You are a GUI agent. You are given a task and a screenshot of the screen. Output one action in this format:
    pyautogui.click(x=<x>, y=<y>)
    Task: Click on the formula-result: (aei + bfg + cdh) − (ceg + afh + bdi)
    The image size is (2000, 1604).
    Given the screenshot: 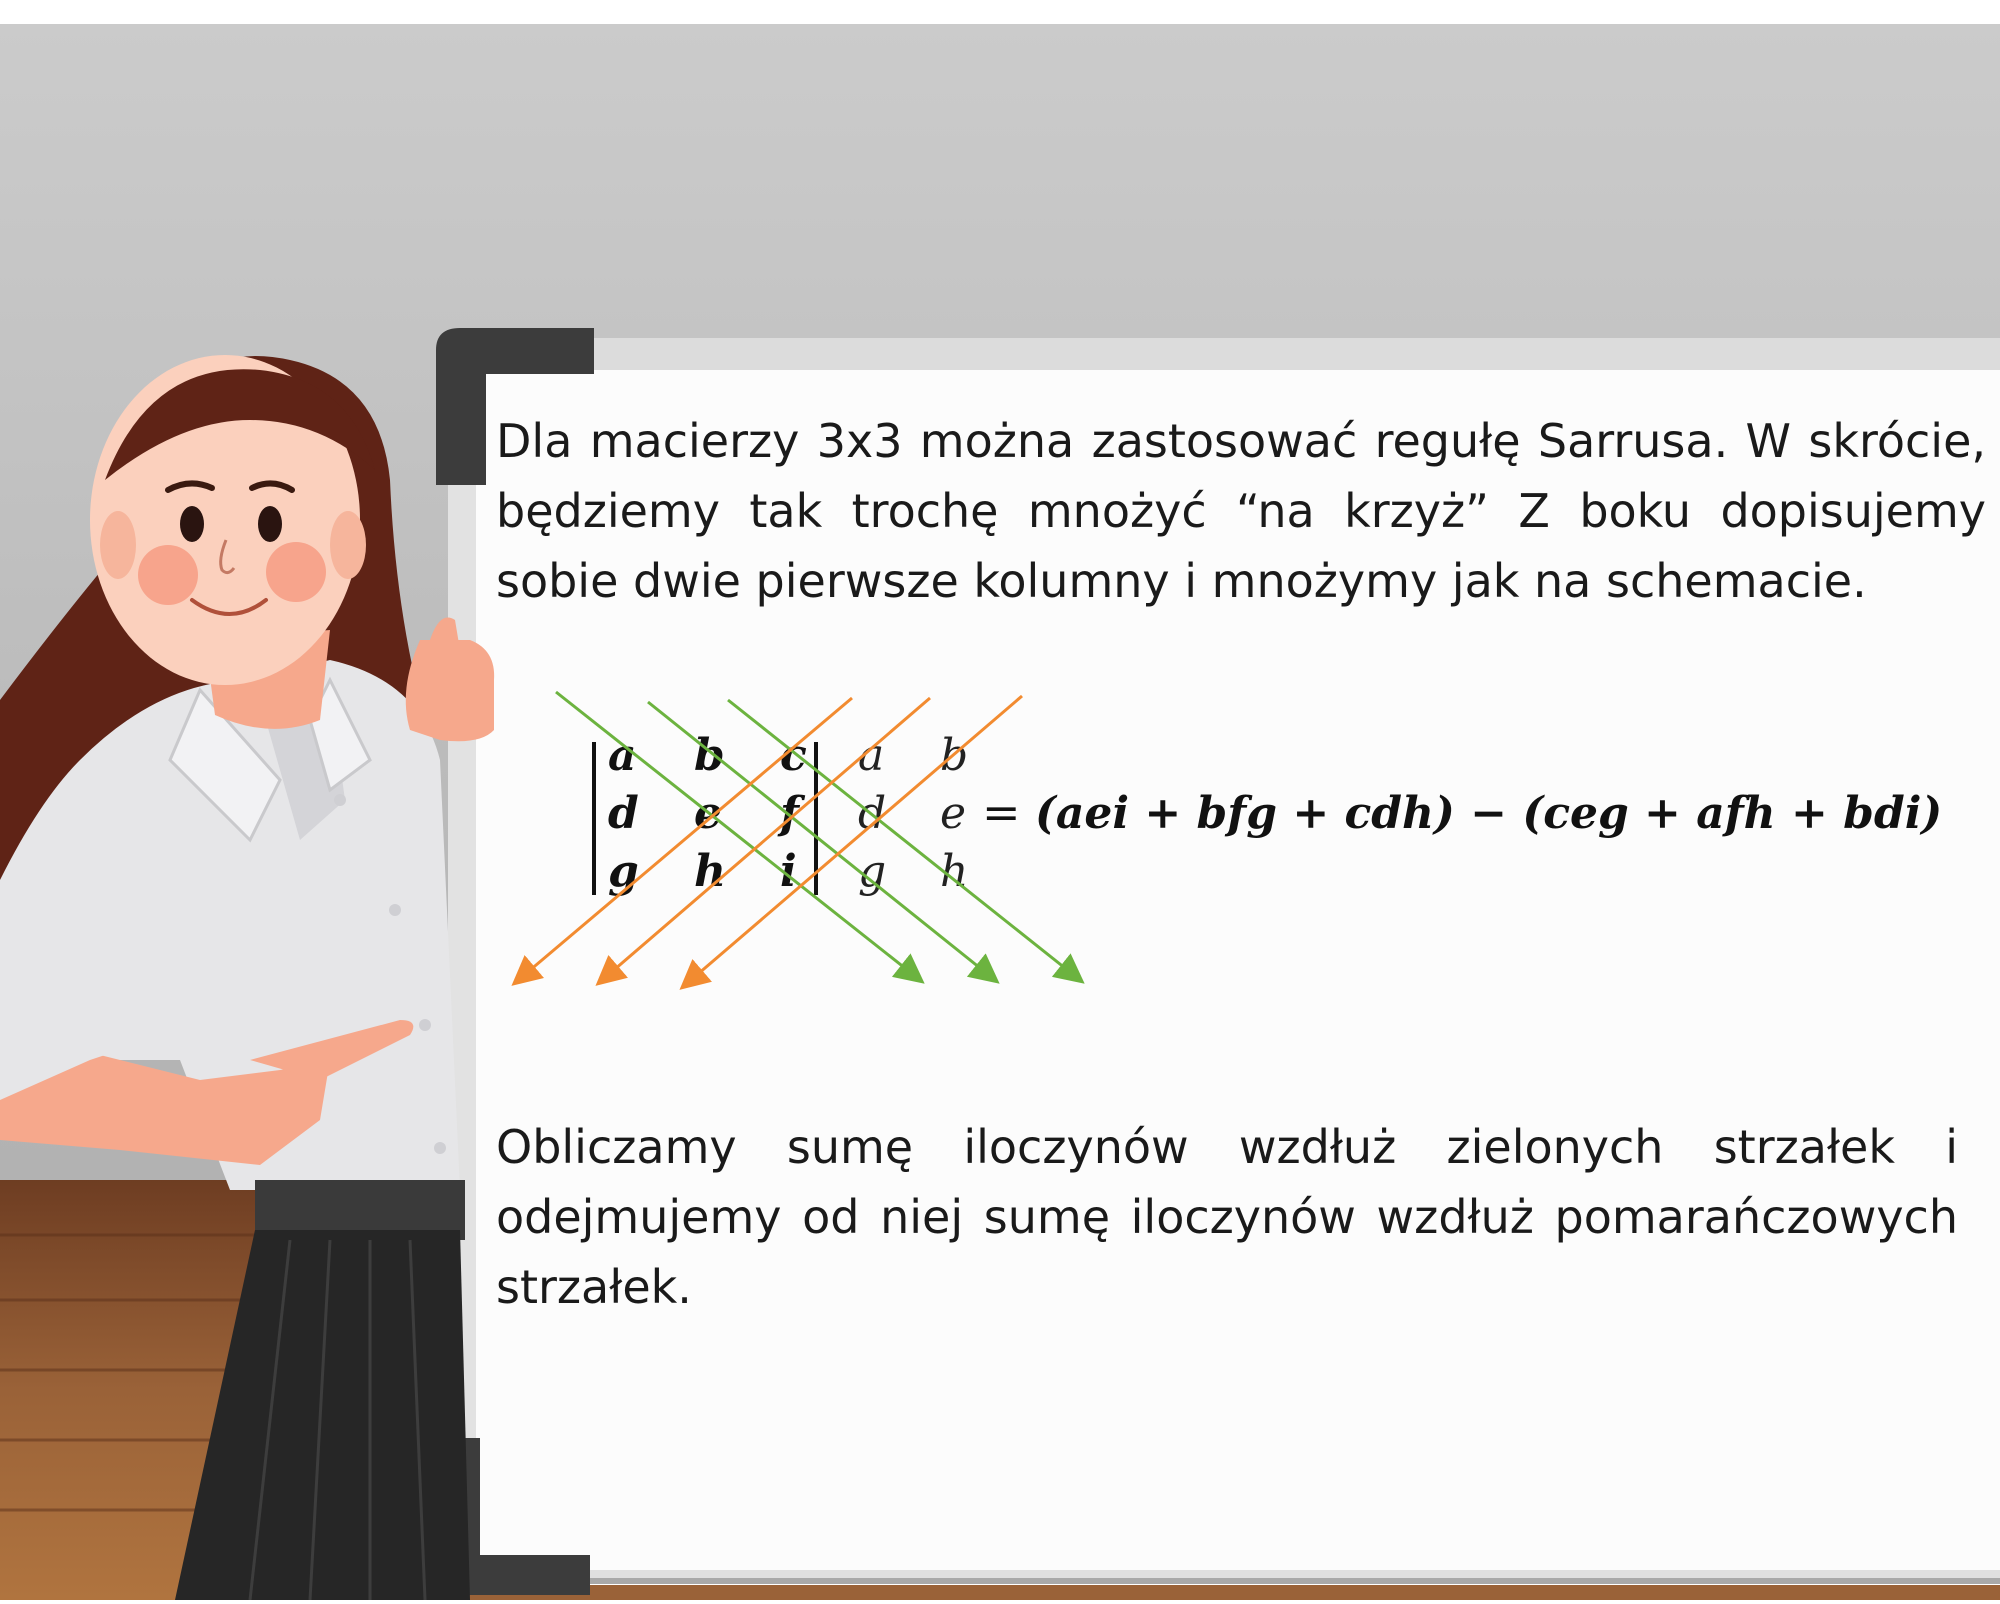 What is the action you would take?
    pyautogui.click(x=1488, y=813)
    